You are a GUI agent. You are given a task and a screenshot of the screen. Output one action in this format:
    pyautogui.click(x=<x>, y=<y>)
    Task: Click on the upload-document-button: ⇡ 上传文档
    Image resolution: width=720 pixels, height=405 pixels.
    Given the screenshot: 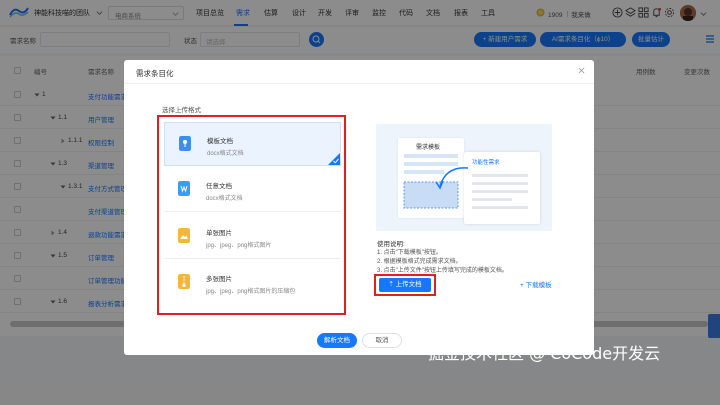 What is the action you would take?
    pyautogui.click(x=405, y=285)
    